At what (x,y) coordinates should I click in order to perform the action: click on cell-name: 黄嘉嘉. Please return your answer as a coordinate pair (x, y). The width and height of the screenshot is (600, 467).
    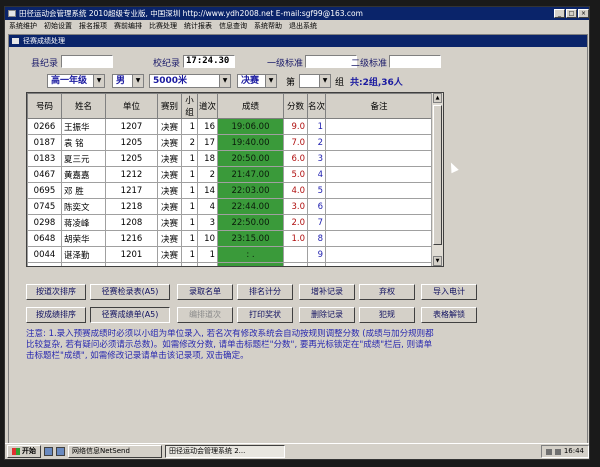
    Looking at the image, I should click on (83, 174).